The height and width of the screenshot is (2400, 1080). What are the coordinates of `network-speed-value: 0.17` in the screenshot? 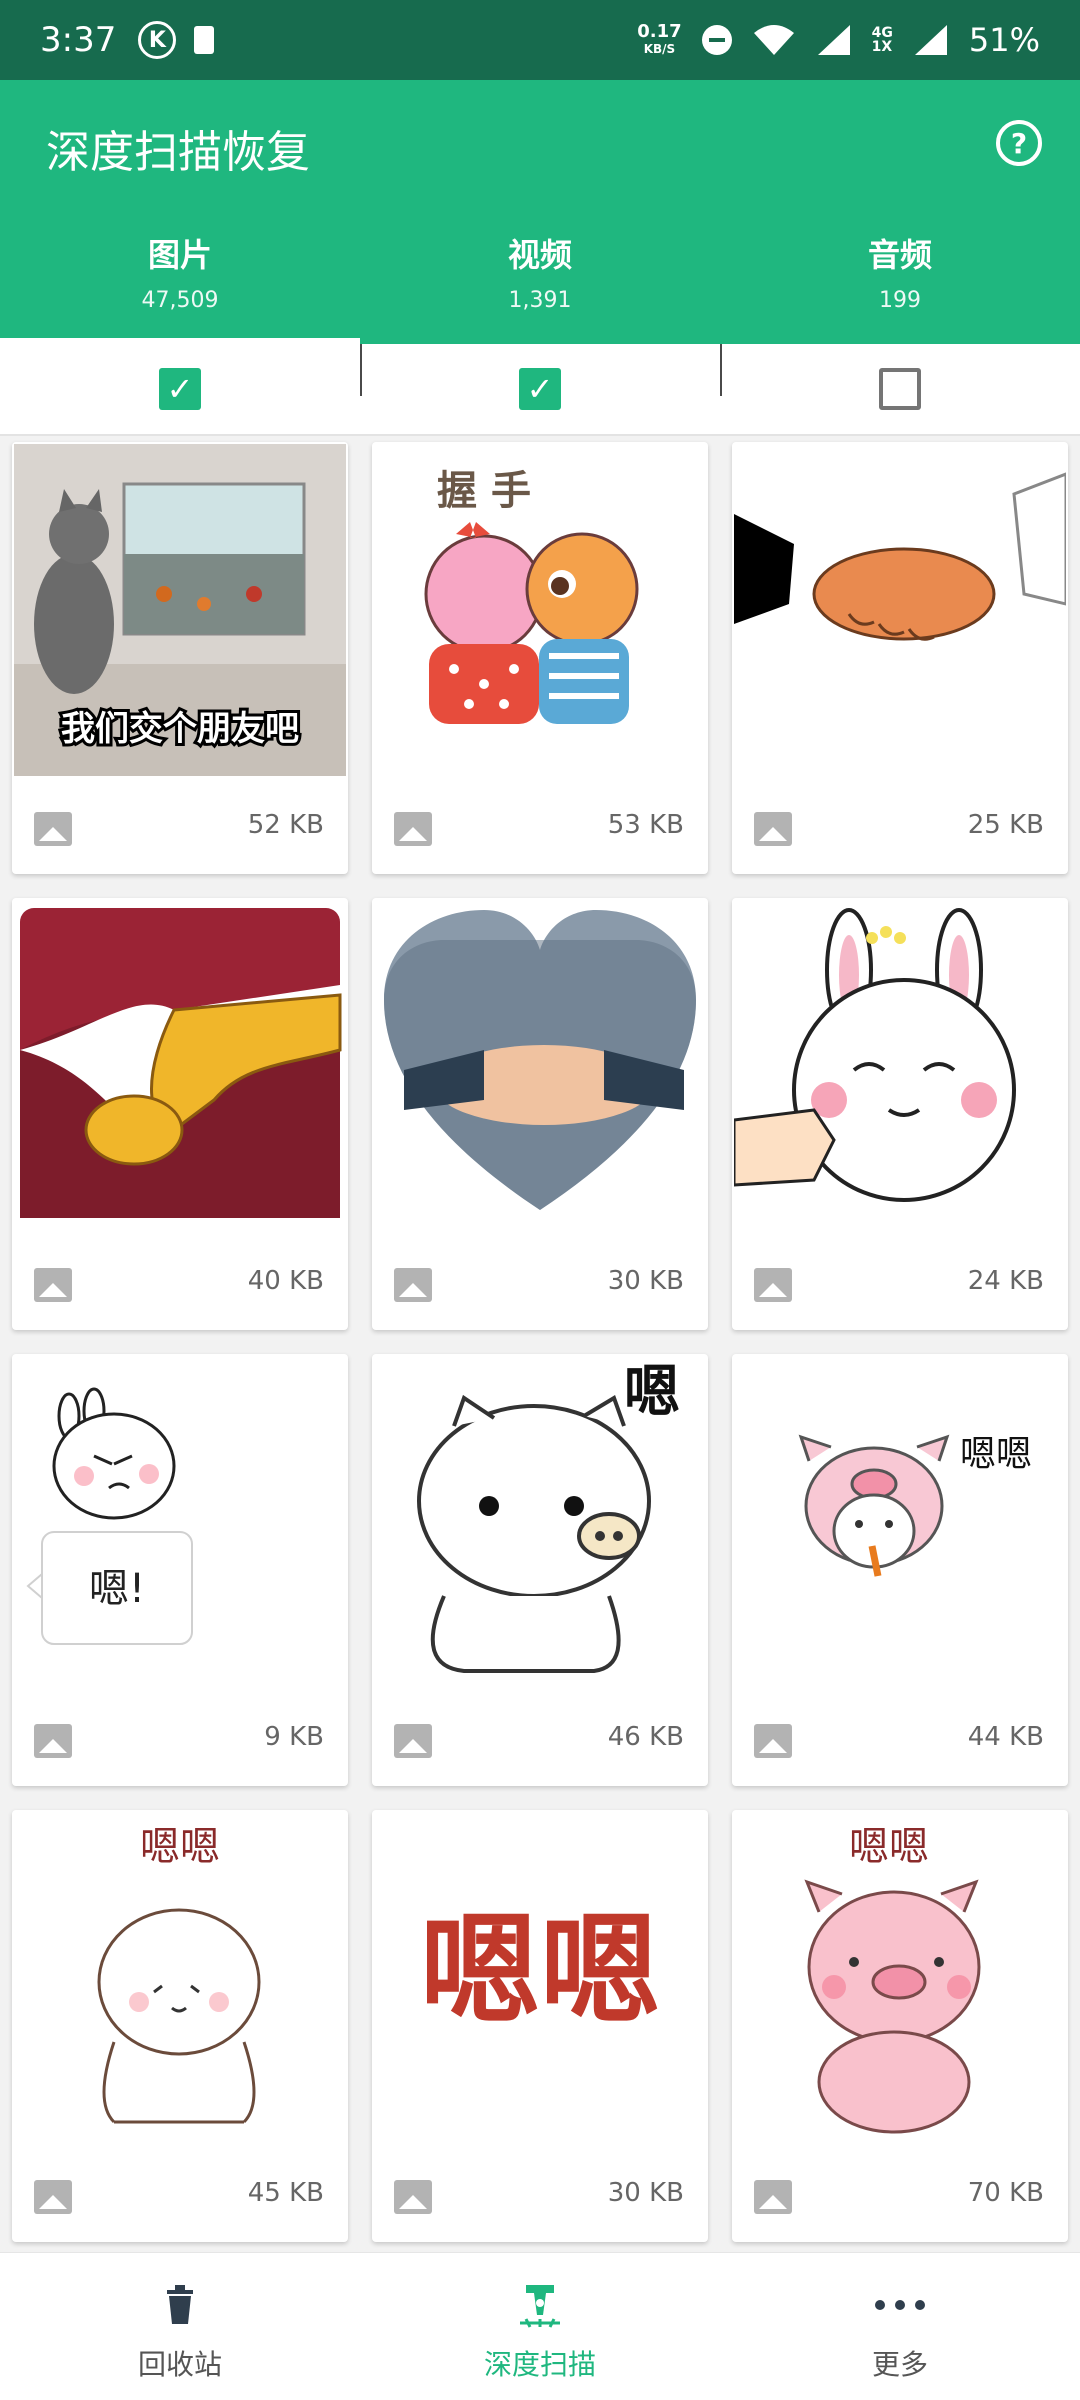 It's located at (659, 31).